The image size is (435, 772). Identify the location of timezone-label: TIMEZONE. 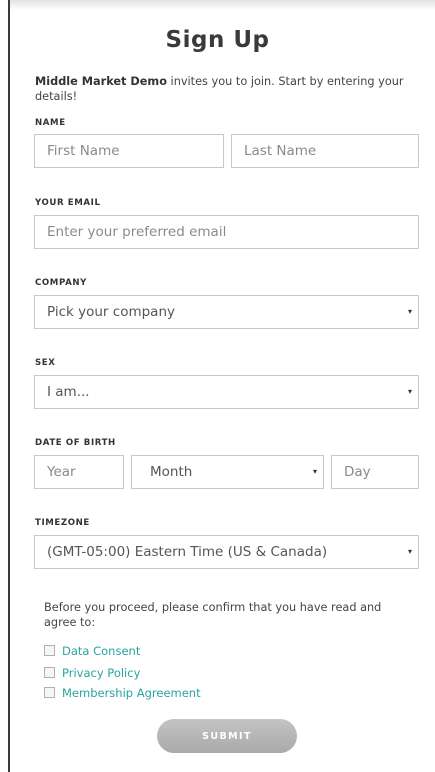
(62, 523).